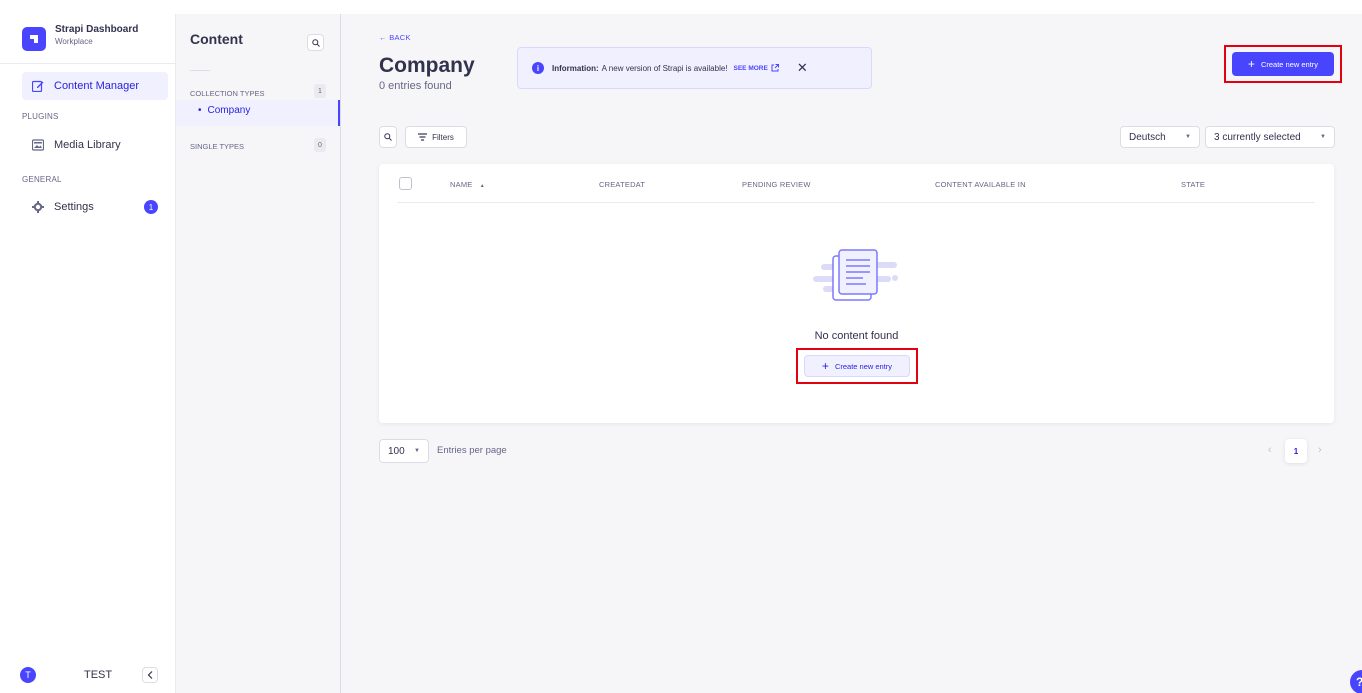  I want to click on column-header-createdat: CREATEDAT, so click(622, 184).